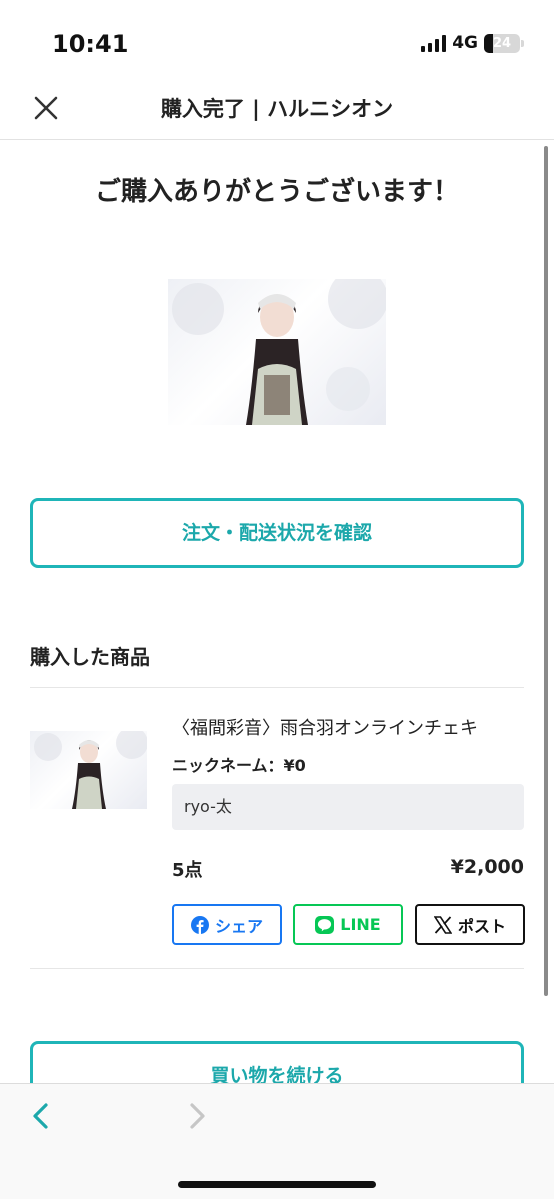  Describe the element at coordinates (199, 924) in the screenshot. I see `facebook-icon` at that location.